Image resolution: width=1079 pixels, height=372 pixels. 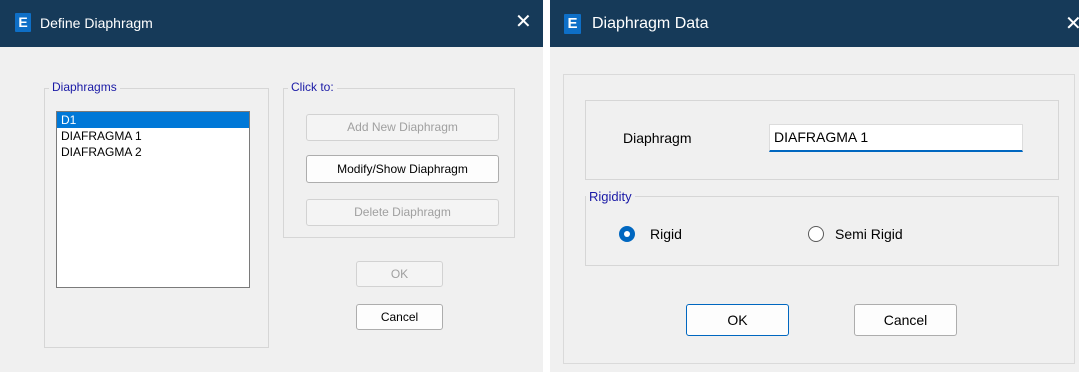 I want to click on window-title: Diaphragm Data, so click(x=650, y=23).